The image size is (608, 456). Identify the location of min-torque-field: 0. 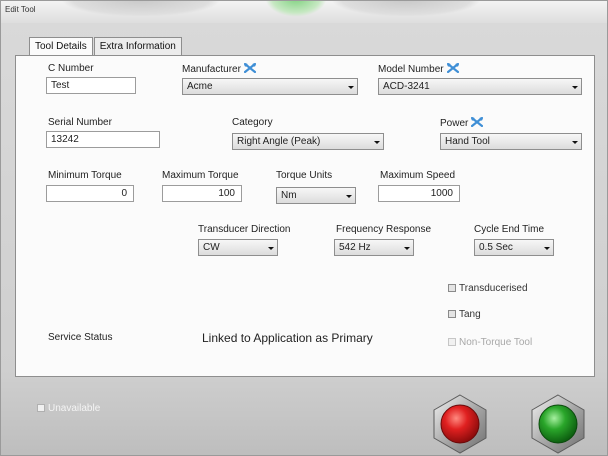
(90, 193).